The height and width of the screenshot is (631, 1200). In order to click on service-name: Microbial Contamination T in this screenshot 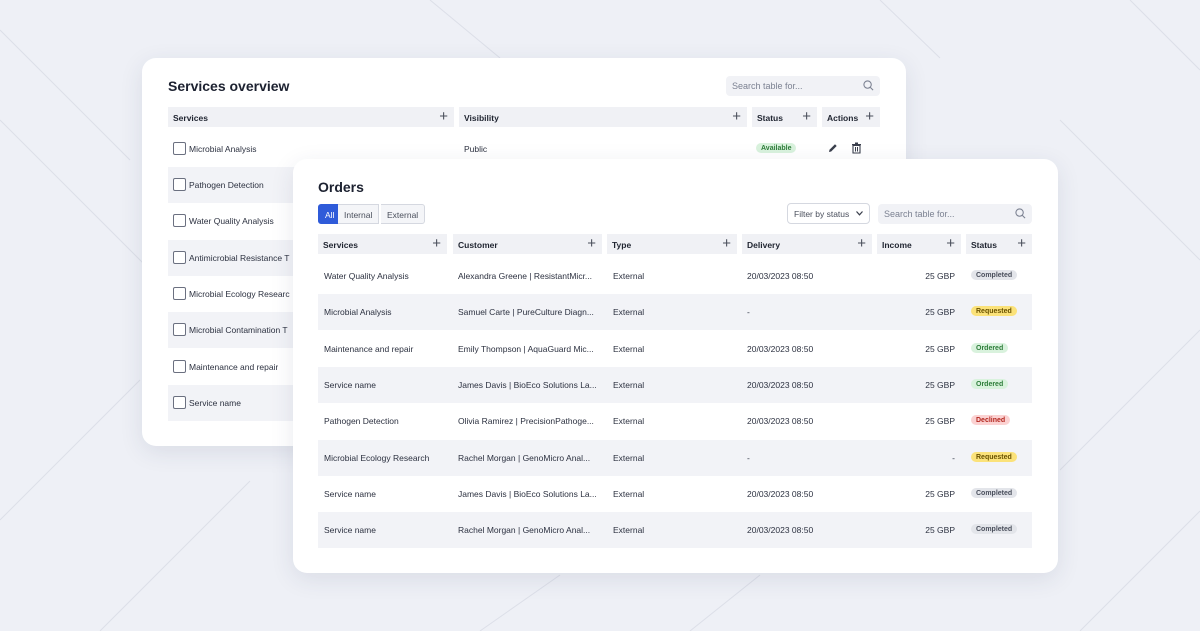, I will do `click(238, 330)`.